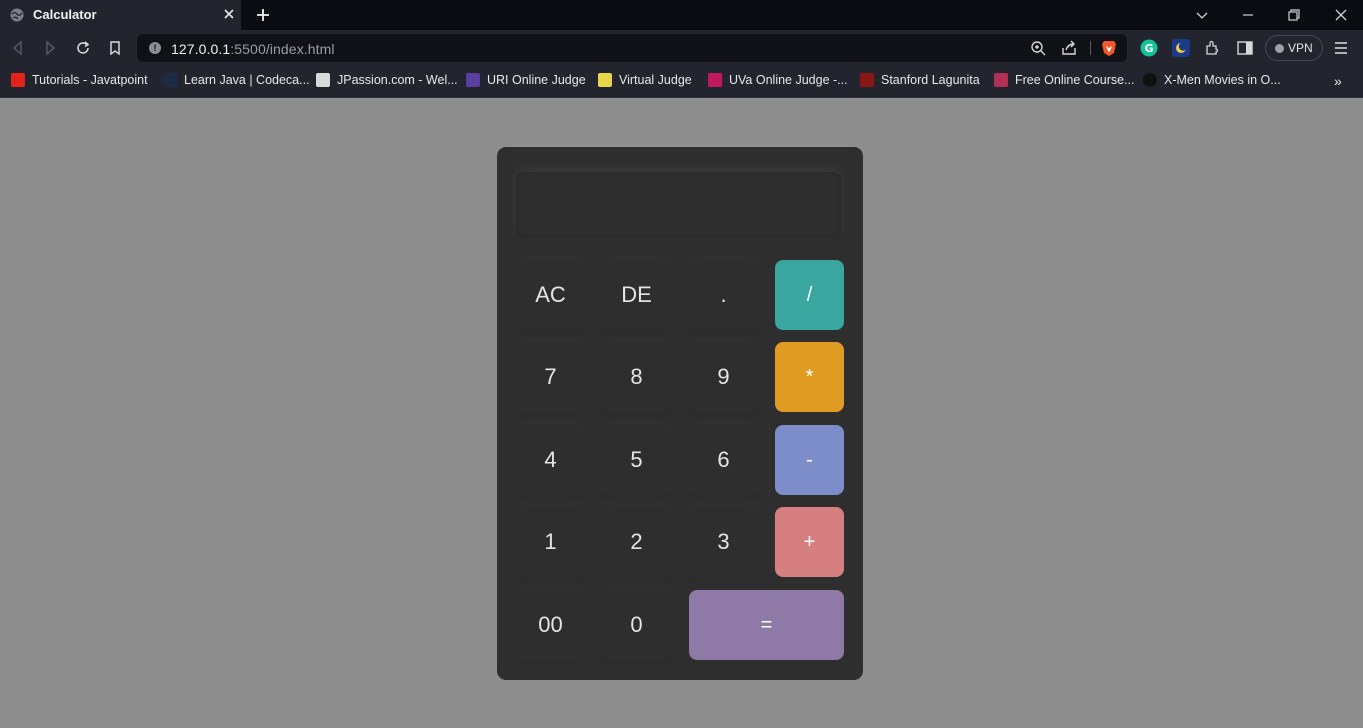 The width and height of the screenshot is (1363, 728). I want to click on tab-calculator: Calculator, so click(120, 15).